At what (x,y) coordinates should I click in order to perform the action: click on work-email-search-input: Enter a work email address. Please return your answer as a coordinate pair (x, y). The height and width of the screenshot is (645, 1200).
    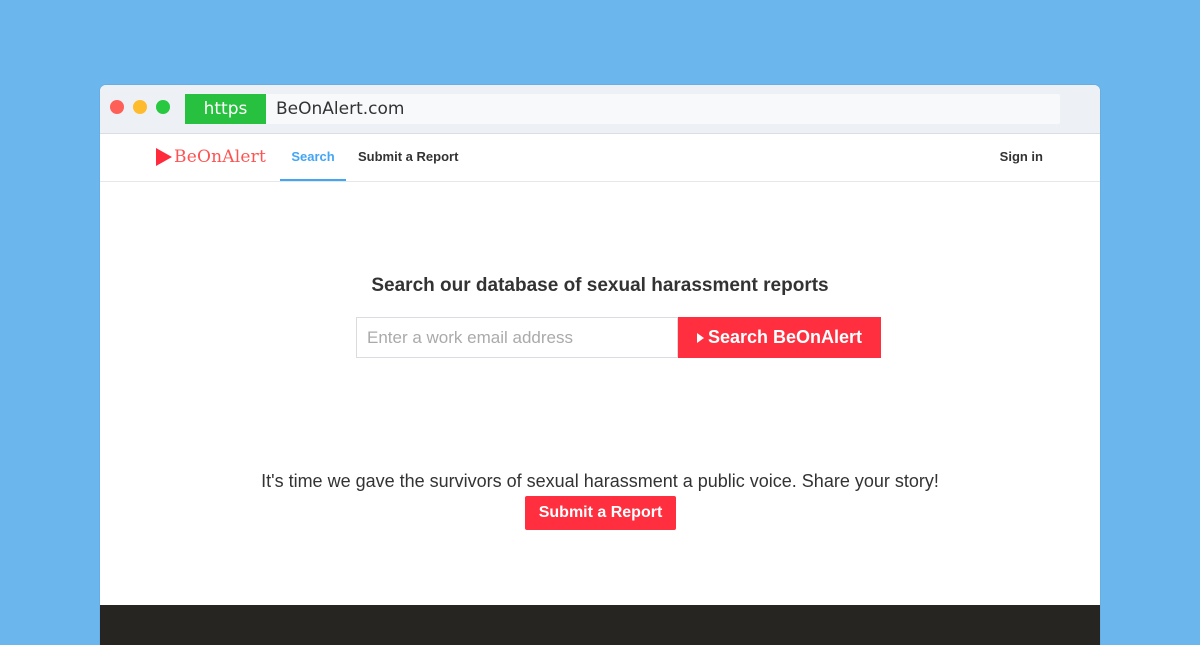
    Looking at the image, I should click on (517, 337).